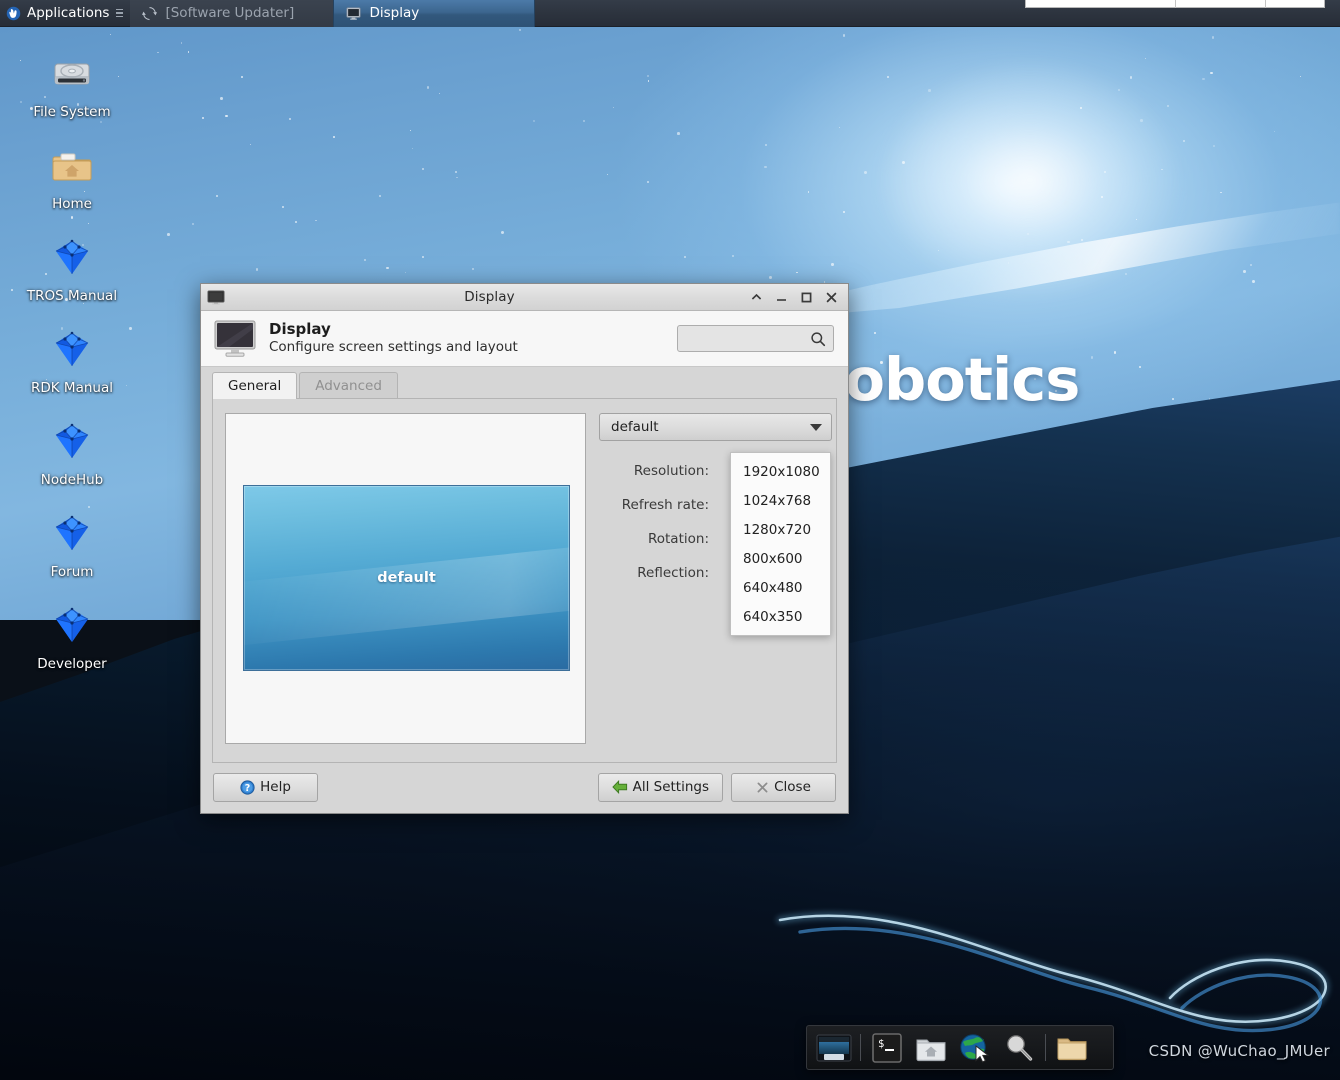 This screenshot has width=1340, height=1080. Describe the element at coordinates (756, 297) in the screenshot. I see `shade-button` at that location.